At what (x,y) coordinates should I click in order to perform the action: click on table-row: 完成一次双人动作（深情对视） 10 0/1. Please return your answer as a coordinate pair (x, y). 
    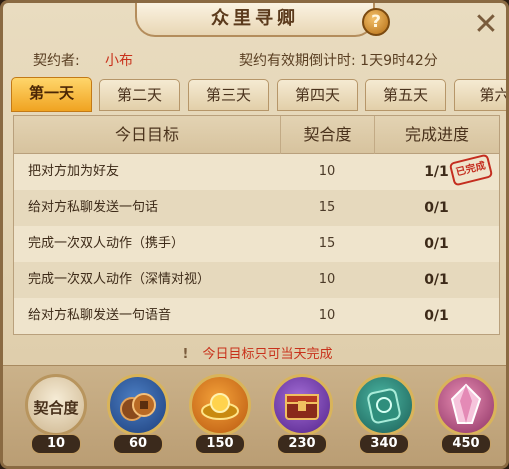
    Looking at the image, I should click on (256, 280).